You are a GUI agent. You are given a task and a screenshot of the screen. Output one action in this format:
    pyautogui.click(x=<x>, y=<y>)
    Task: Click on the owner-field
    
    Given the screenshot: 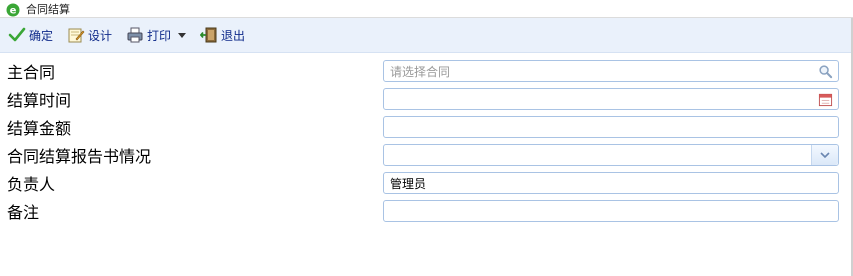 What is the action you would take?
    pyautogui.click(x=611, y=183)
    